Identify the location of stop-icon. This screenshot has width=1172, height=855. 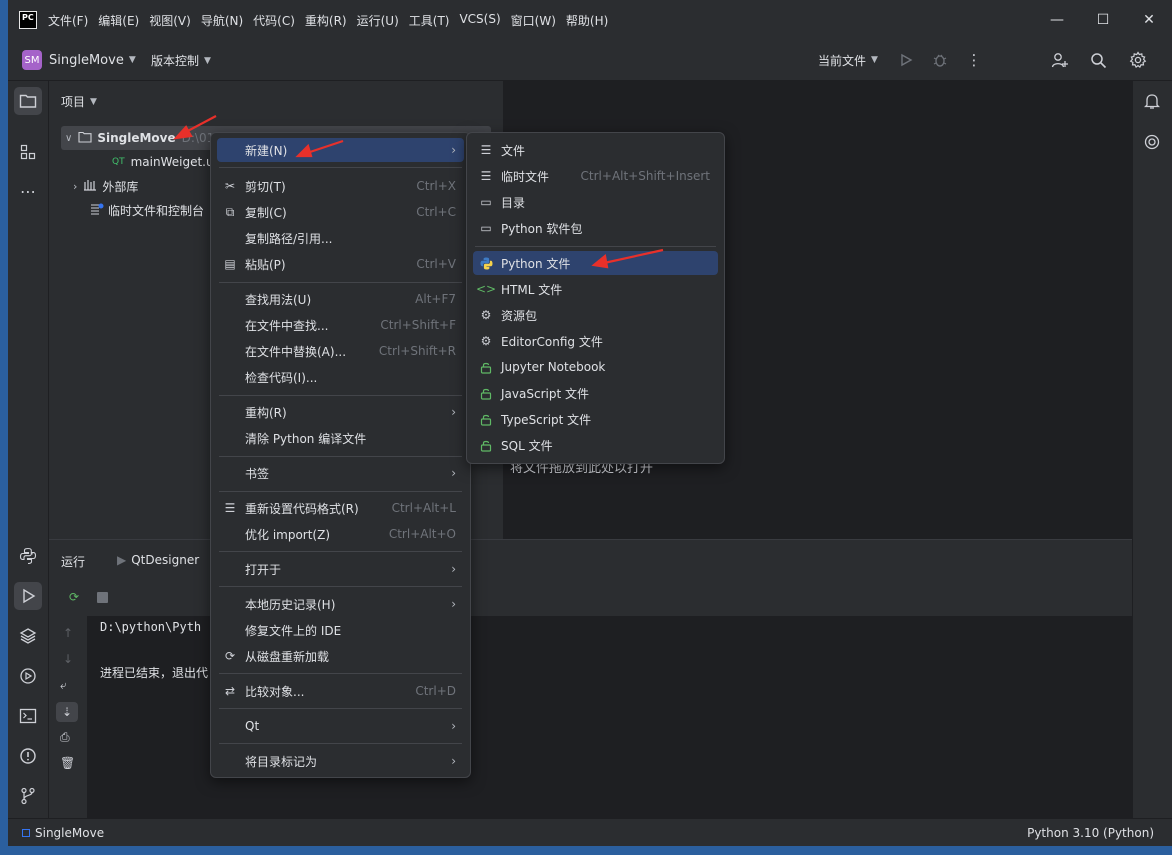
(102, 597).